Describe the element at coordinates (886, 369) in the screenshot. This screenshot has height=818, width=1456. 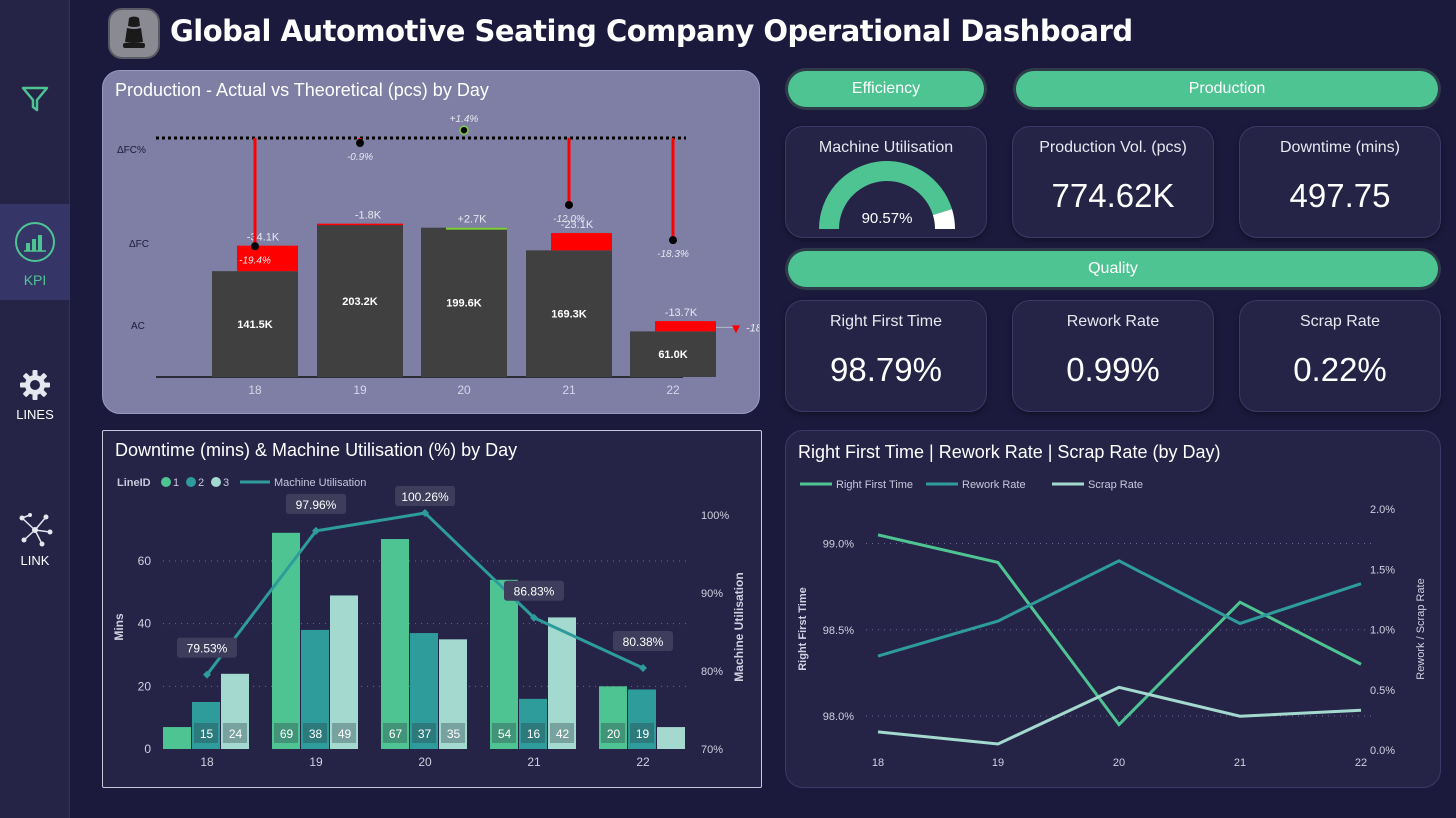
I see `kpi-value: 98.79%` at that location.